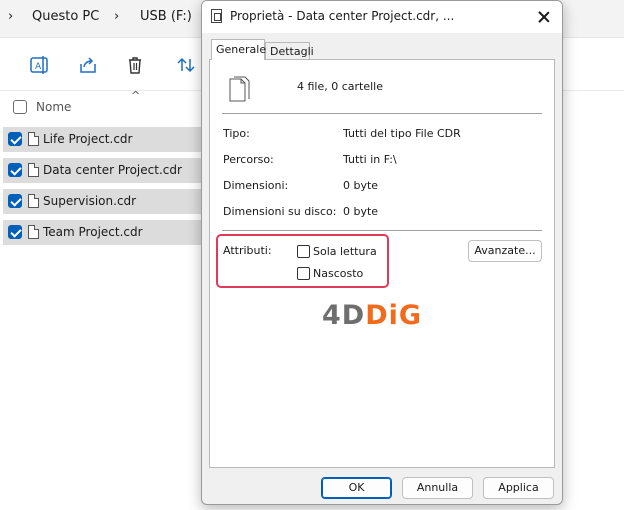 Image resolution: width=624 pixels, height=510 pixels. I want to click on file-row-data-center-project: Data center Project.cdr, so click(105, 170).